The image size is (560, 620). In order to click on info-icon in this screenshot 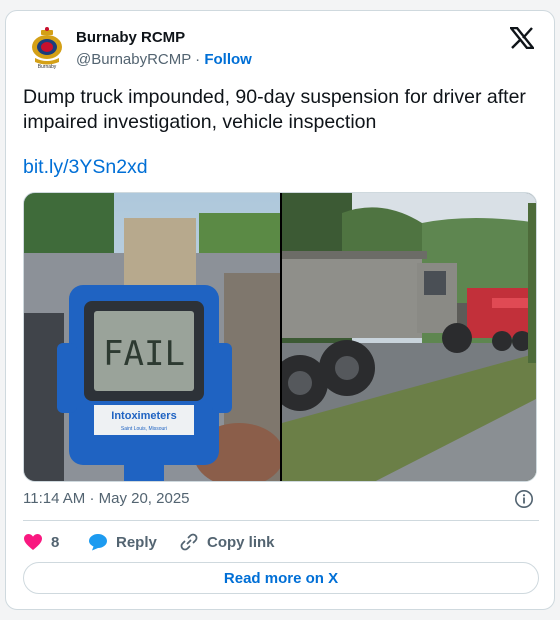, I will do `click(524, 499)`.